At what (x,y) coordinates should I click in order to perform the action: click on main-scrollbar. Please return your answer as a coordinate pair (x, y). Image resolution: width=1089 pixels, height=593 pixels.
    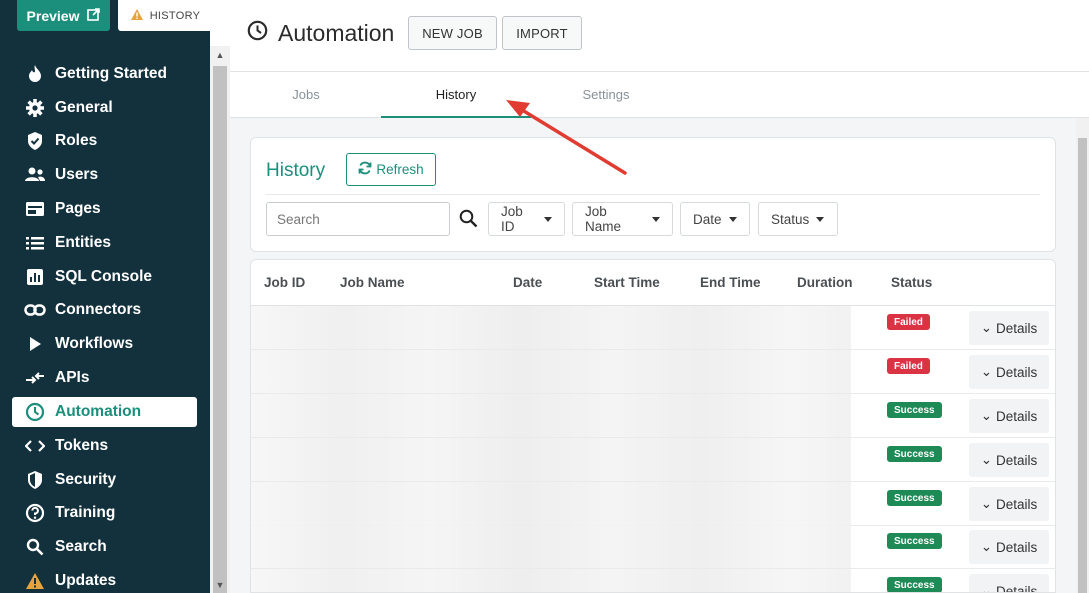
    Looking at the image, I should click on (1082, 355).